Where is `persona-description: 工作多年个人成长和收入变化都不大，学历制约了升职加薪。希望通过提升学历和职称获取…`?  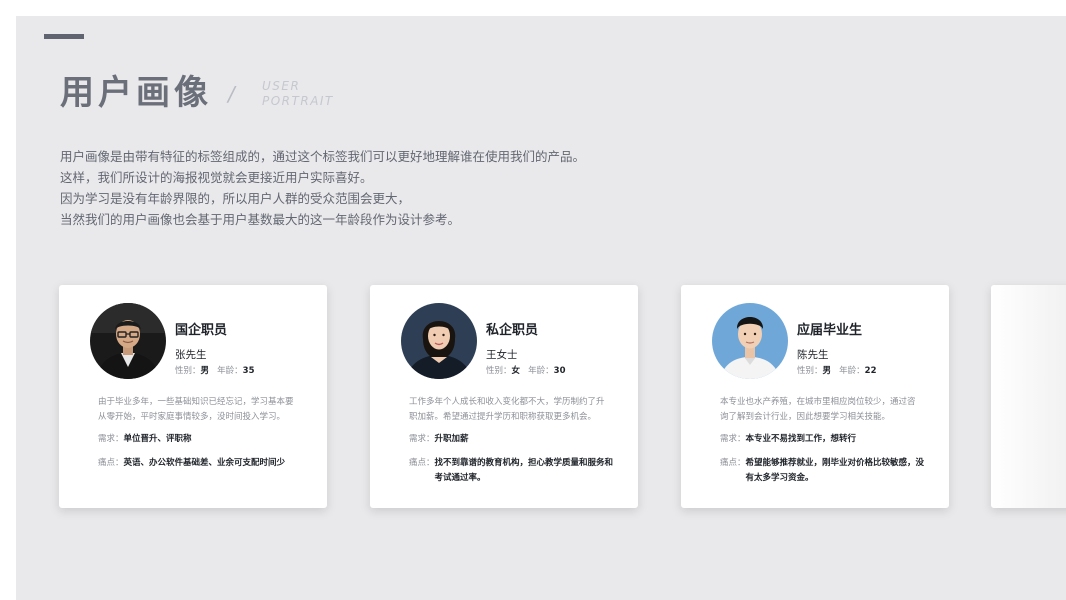 persona-description: 工作多年个人成长和收入变化都不大，学历制约了升职加薪。希望通过提升学历和职称获取… is located at coordinates (507, 409).